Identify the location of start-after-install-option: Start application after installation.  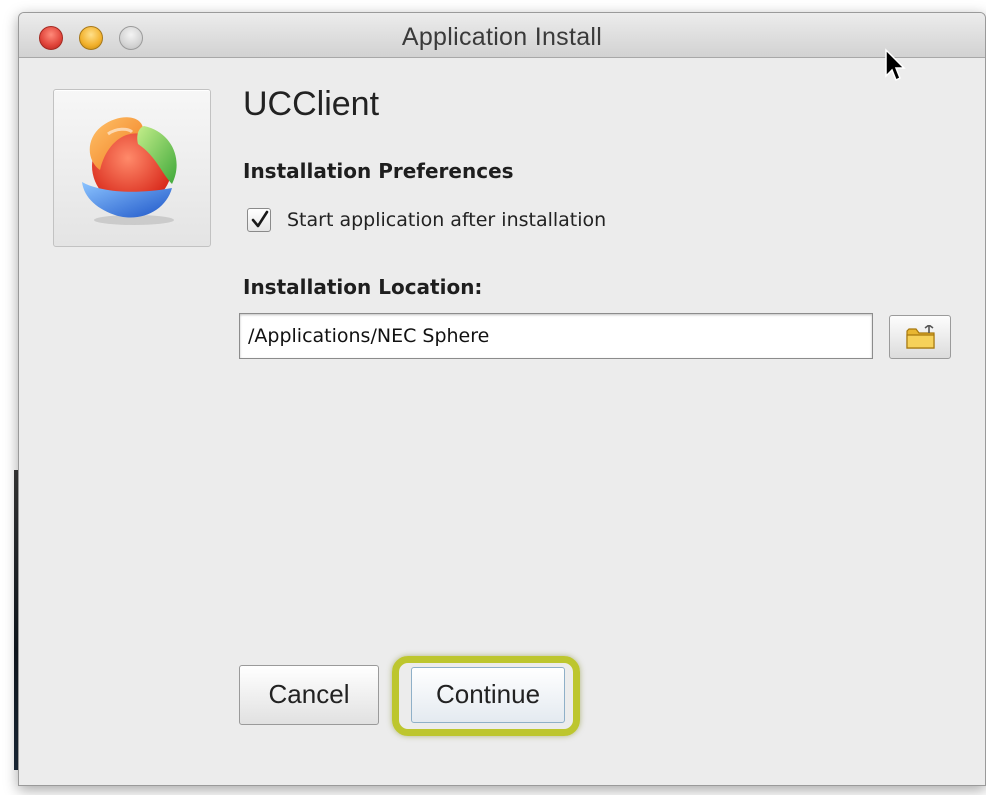
(426, 220).